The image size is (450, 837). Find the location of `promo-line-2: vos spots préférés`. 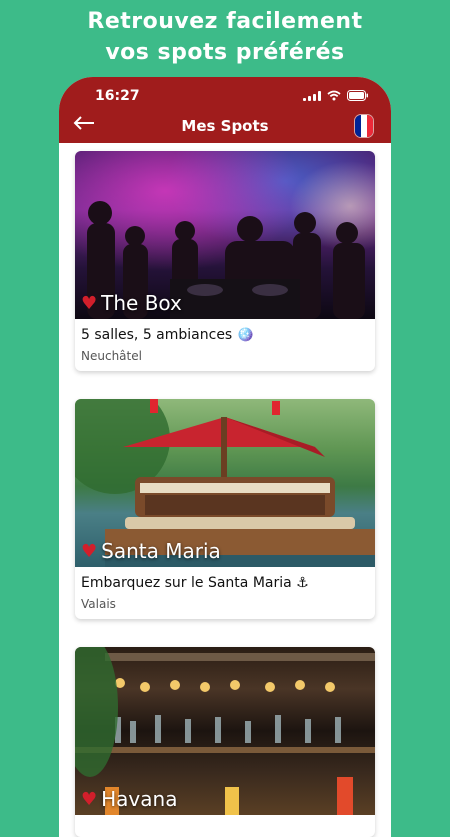

promo-line-2: vos spots préférés is located at coordinates (225, 52).